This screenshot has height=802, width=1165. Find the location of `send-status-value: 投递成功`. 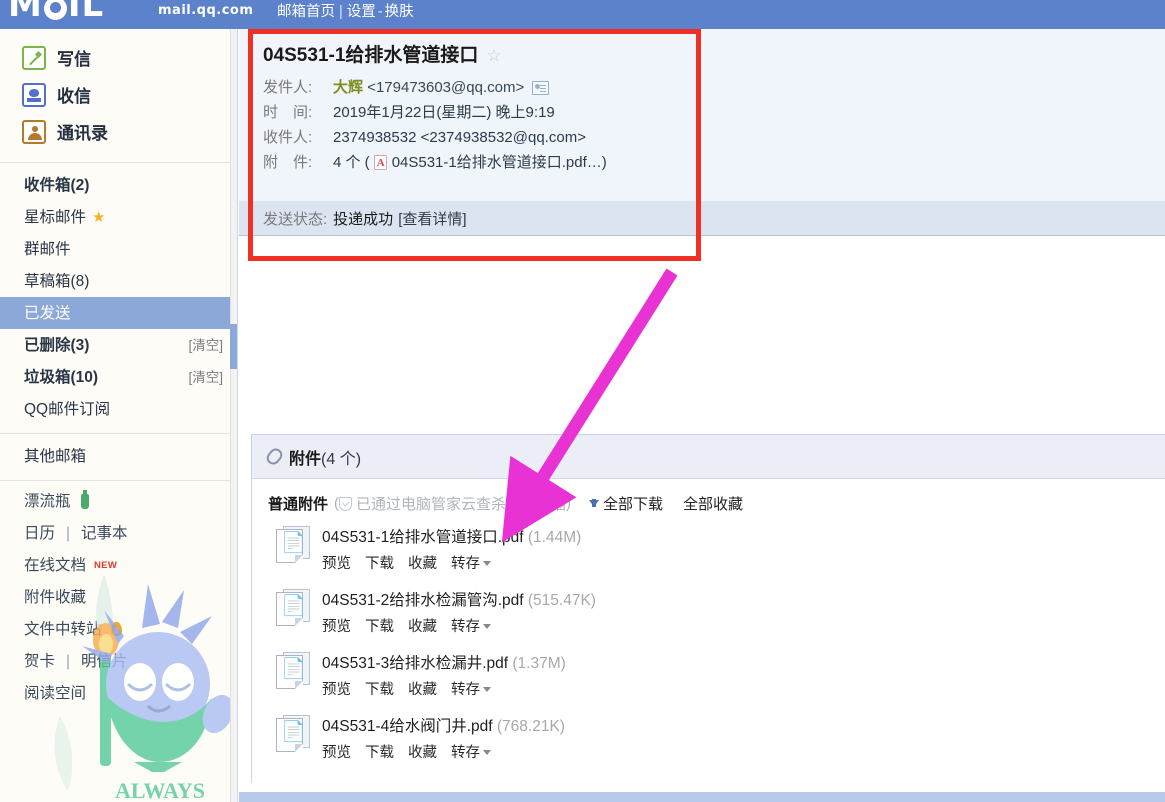

send-status-value: 投递成功 is located at coordinates (363, 219).